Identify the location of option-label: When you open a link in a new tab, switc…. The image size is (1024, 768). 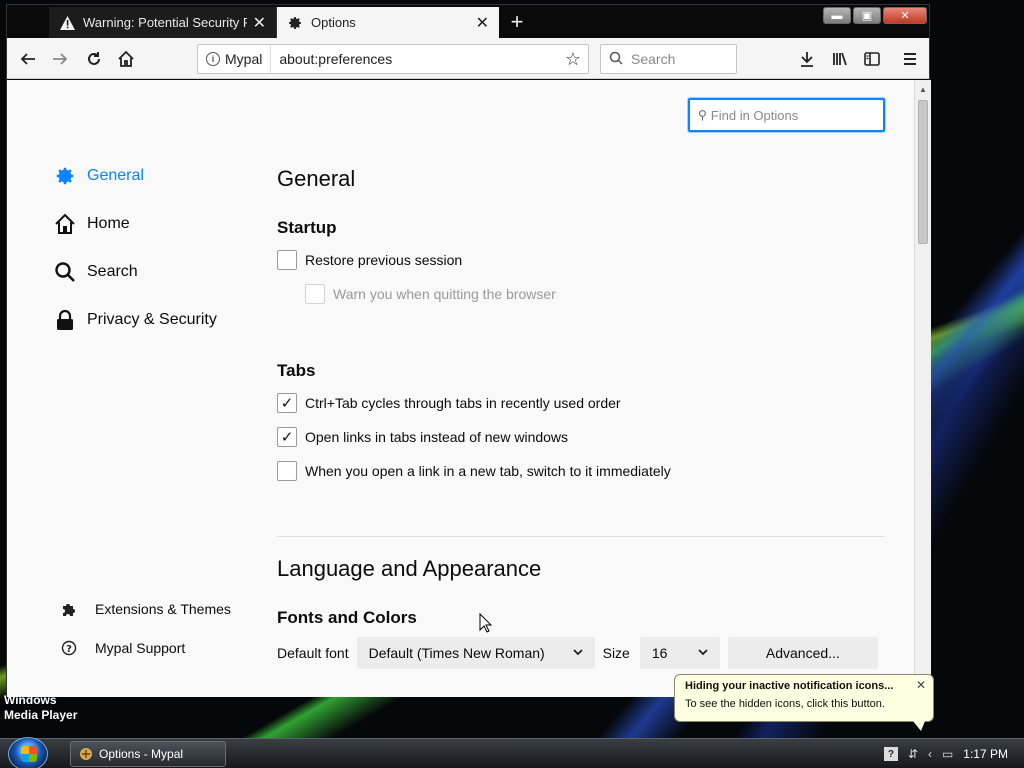
(488, 471).